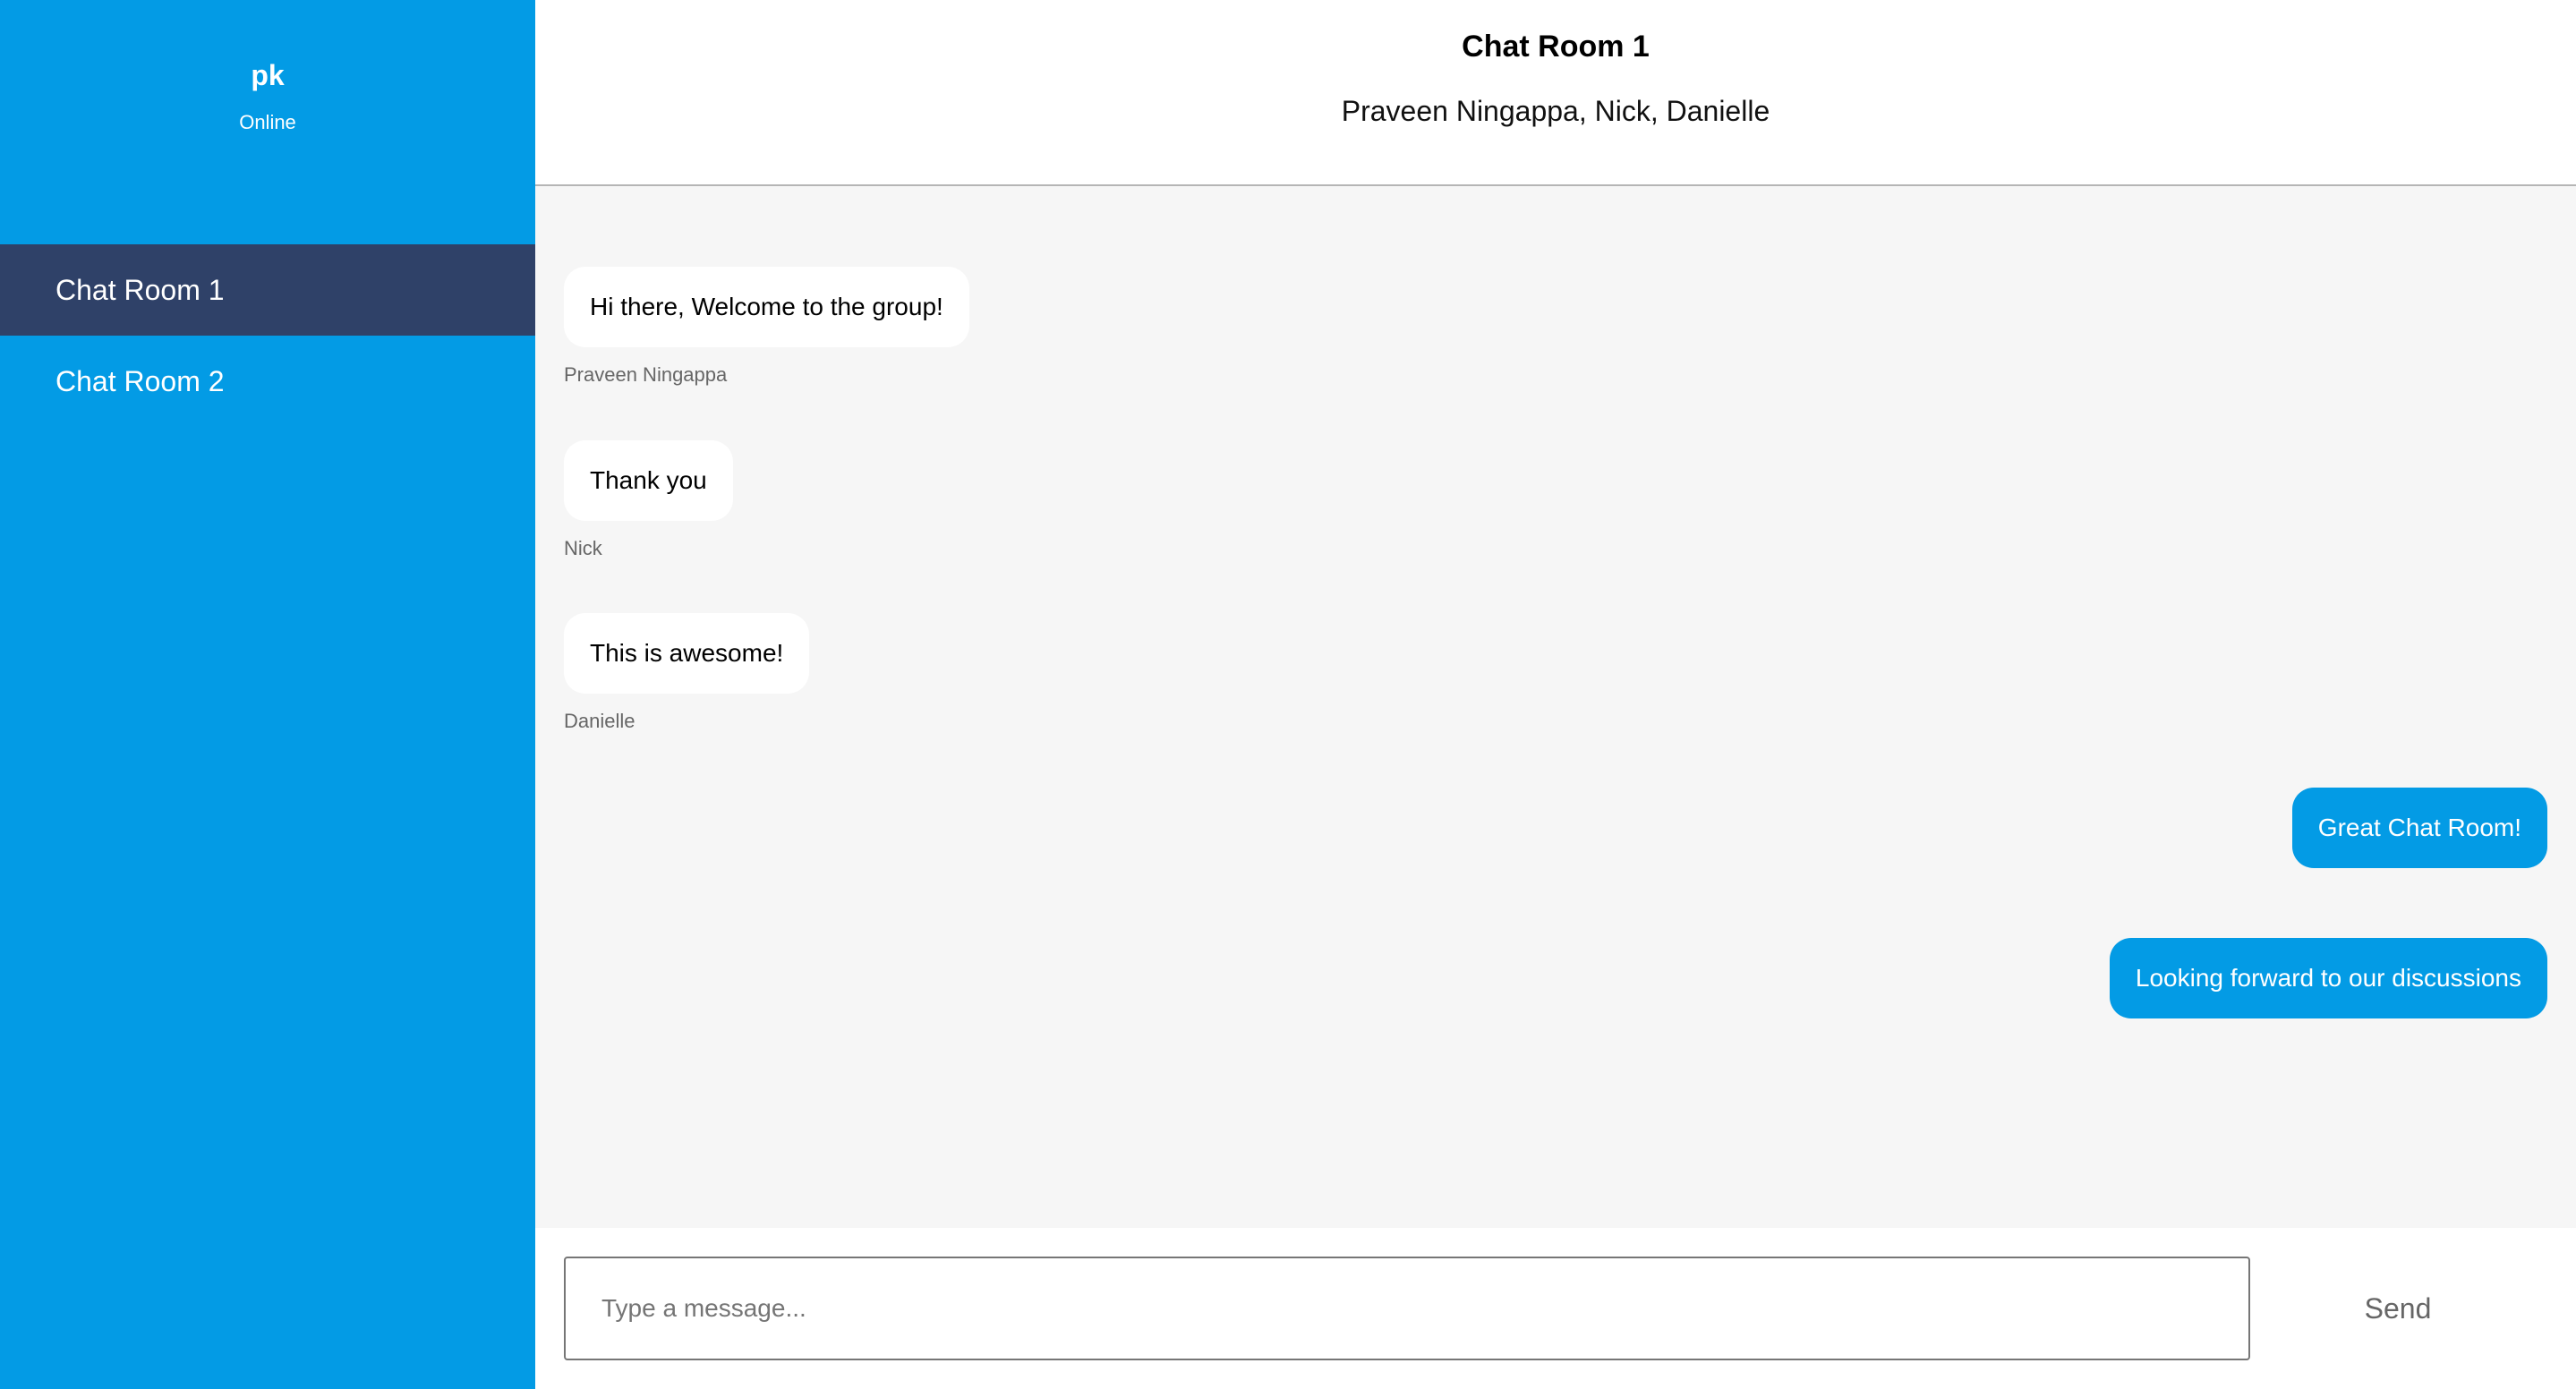 This screenshot has height=1389, width=2576. Describe the element at coordinates (646, 375) in the screenshot. I see `message-sender: Praveen Ningappa` at that location.